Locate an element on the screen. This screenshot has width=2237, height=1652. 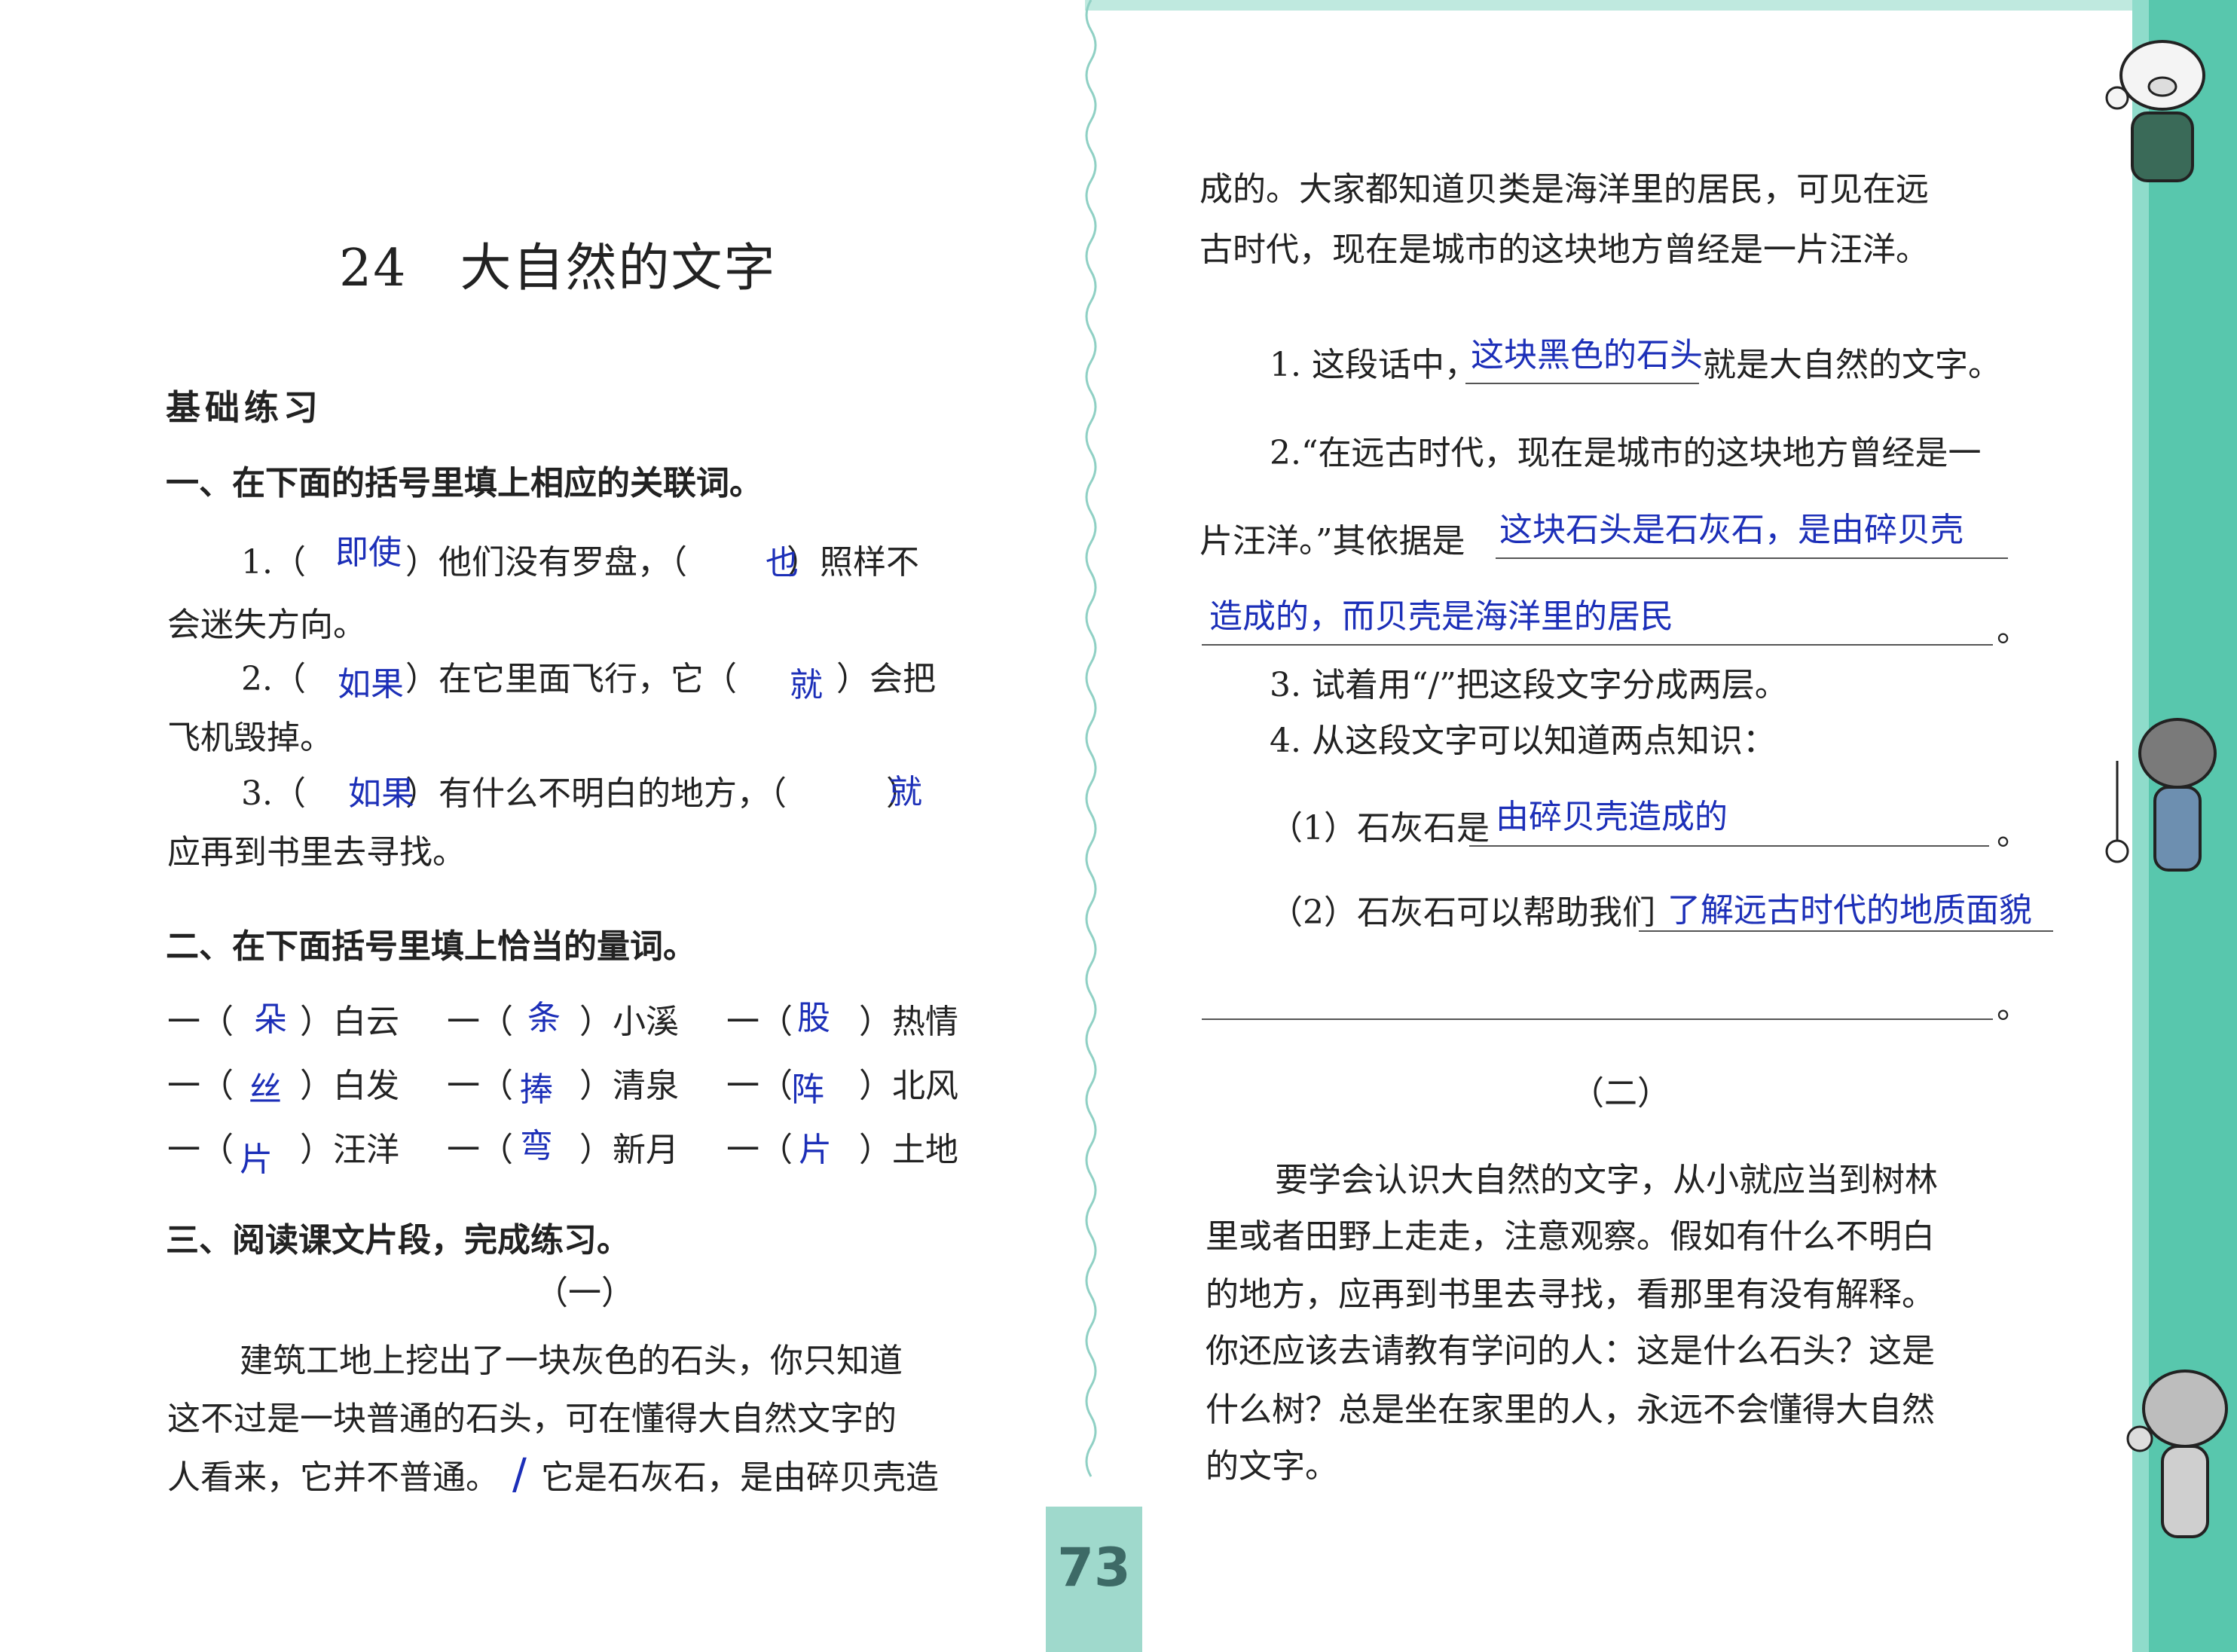
right-passage2-line: 的文字。 is located at coordinates (1272, 1466).